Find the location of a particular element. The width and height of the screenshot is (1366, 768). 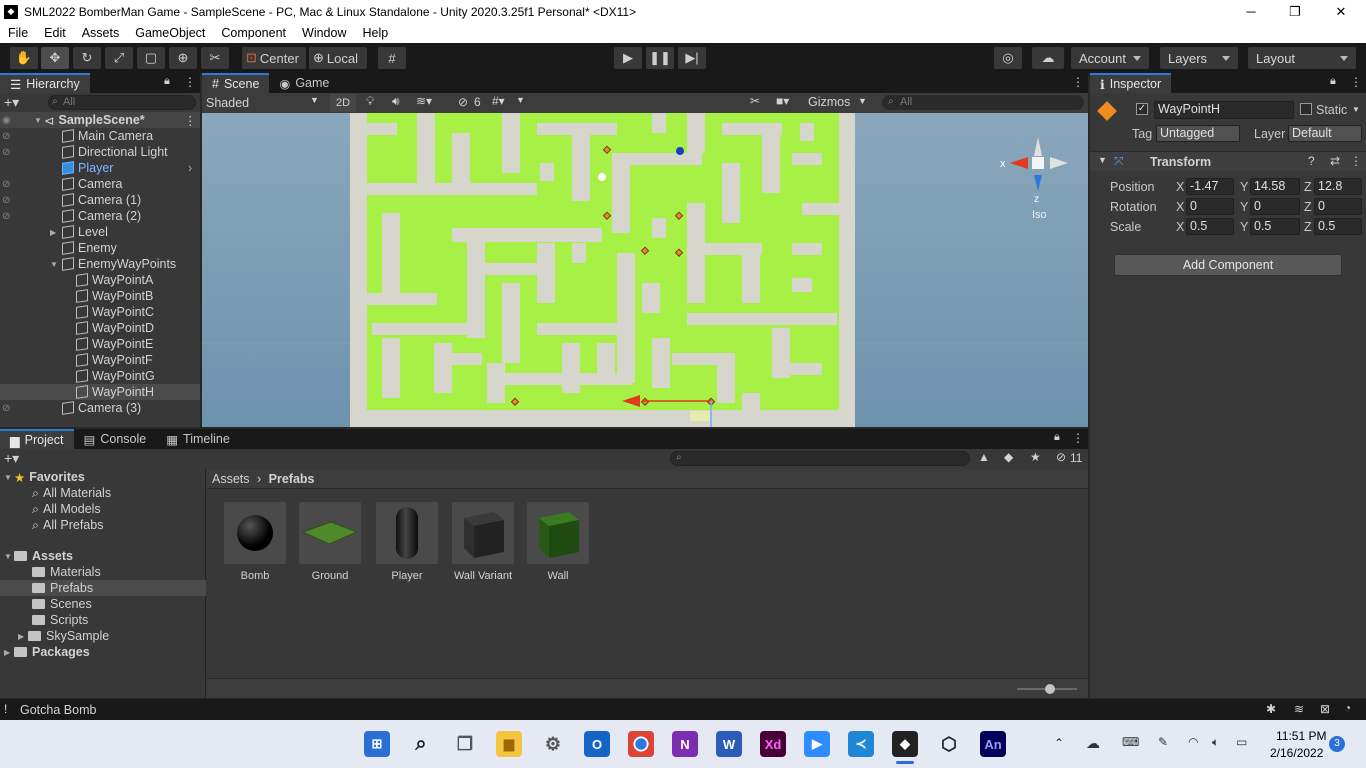

zoom-icon: ▶ is located at coordinates (817, 744).